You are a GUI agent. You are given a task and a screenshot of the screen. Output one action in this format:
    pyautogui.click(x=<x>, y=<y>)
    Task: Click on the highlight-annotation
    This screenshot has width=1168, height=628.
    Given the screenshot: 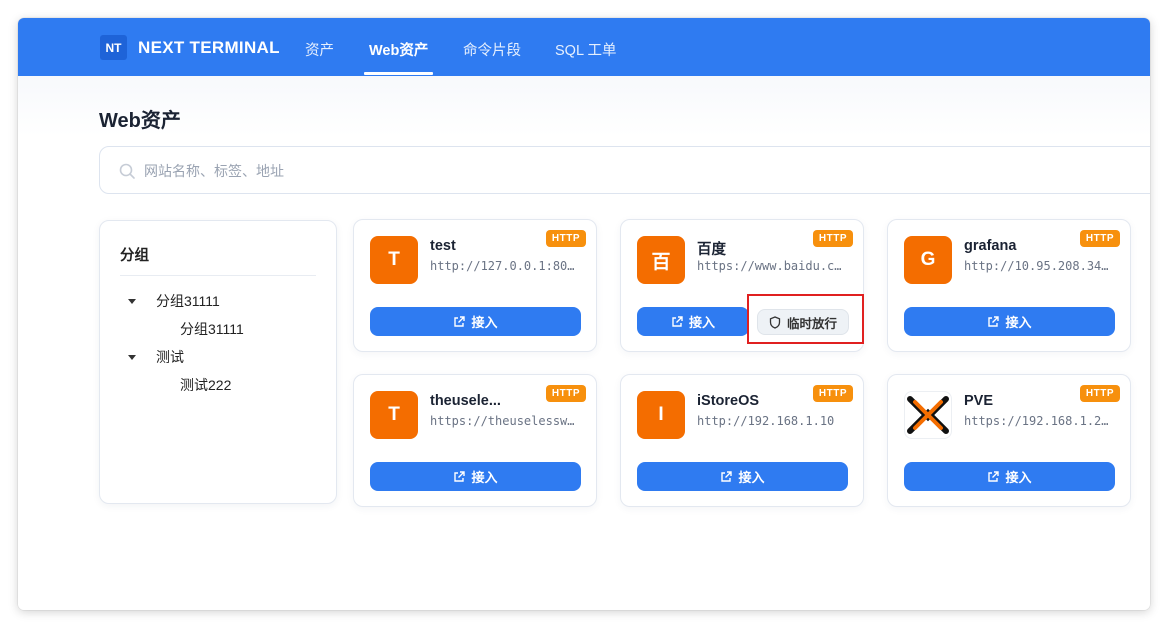 What is the action you would take?
    pyautogui.click(x=805, y=319)
    